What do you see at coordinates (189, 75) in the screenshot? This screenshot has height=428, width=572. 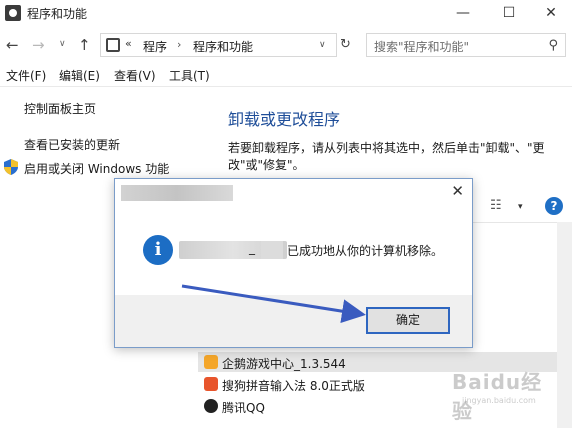 I see `menu-tools: 工具(T)` at bounding box center [189, 75].